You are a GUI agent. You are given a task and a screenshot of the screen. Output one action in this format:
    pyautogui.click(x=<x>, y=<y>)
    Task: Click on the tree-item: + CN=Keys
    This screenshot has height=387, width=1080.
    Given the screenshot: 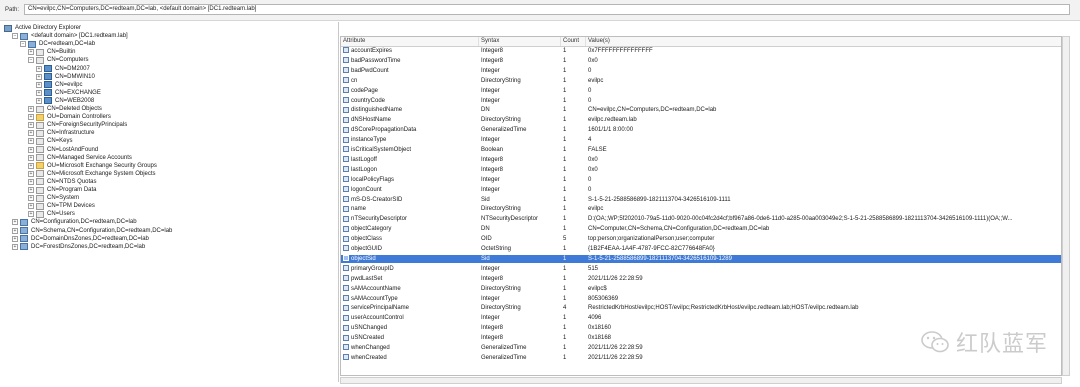 What is the action you would take?
    pyautogui.click(x=50, y=141)
    